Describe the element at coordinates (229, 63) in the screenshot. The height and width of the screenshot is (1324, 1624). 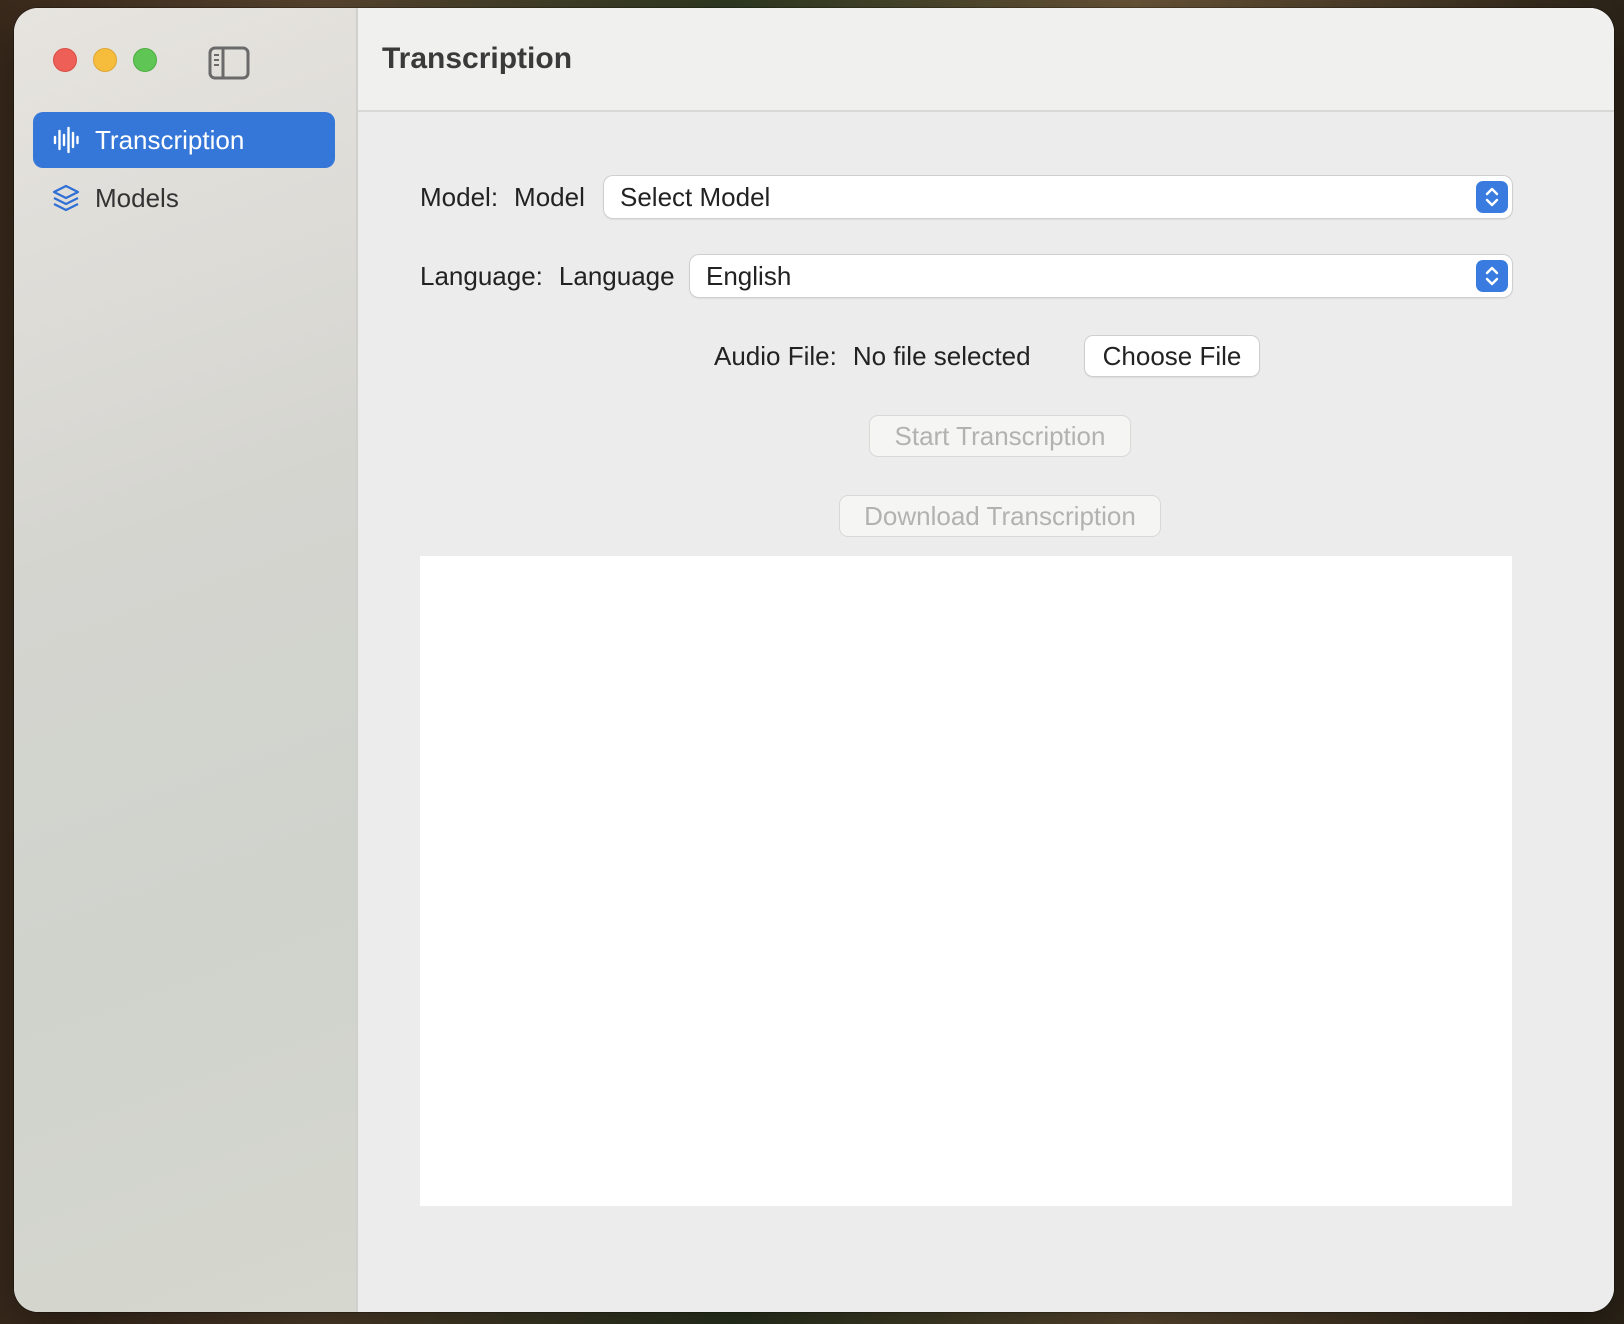
I see `sidebar-toggle-icon` at that location.